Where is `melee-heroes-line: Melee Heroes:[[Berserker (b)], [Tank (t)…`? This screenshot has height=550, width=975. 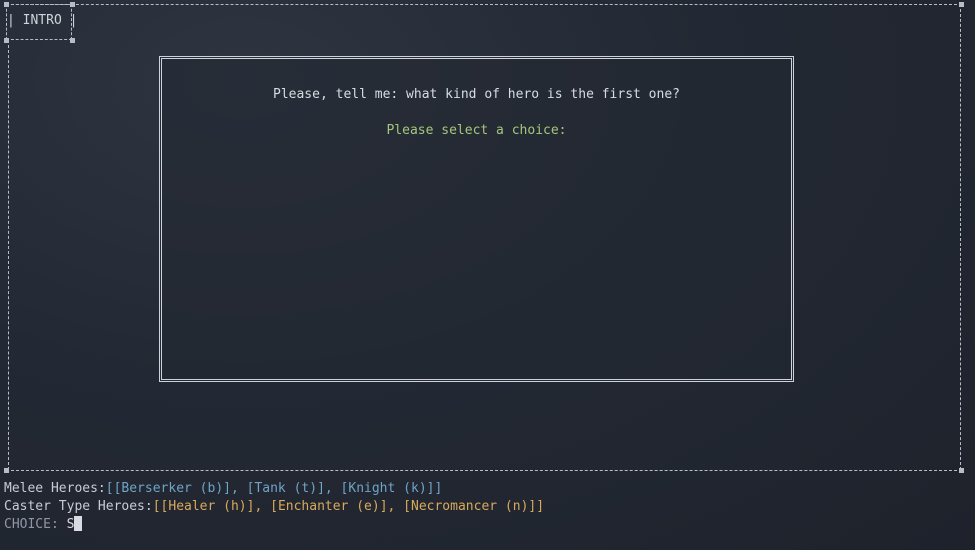 melee-heroes-line: Melee Heroes:[[Berserker (b)], [Tank (t)… is located at coordinates (223, 489).